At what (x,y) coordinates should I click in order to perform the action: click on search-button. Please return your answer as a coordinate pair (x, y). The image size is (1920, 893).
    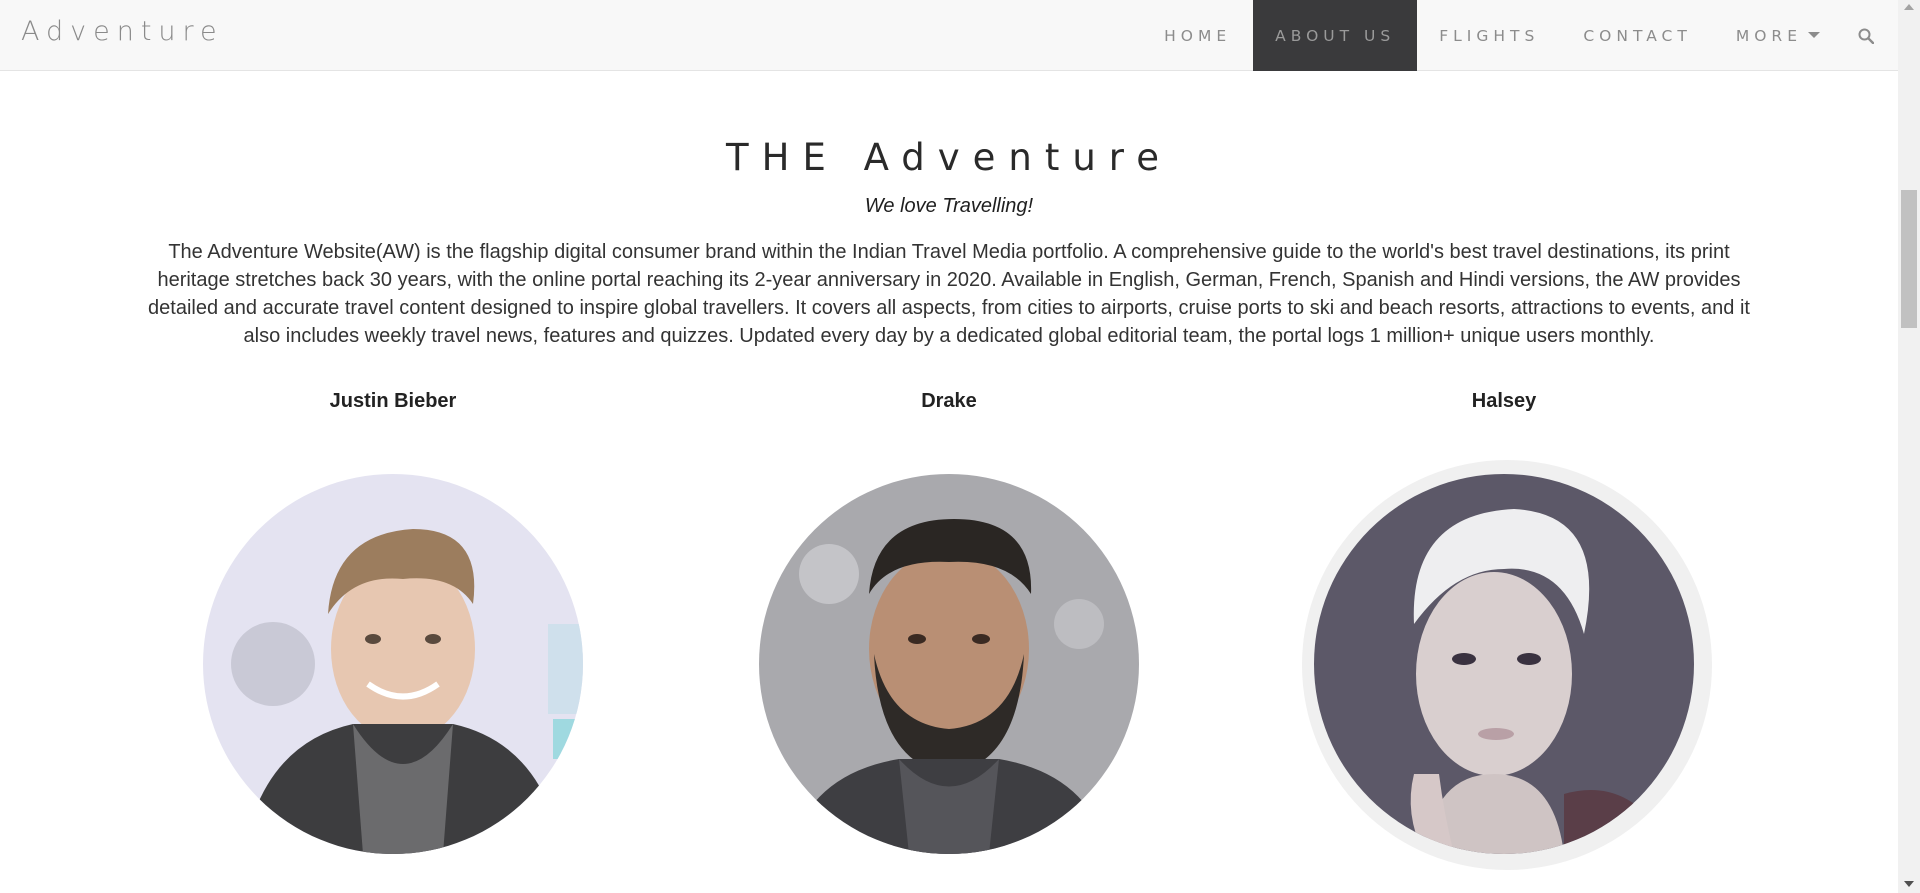
    Looking at the image, I should click on (1870, 35).